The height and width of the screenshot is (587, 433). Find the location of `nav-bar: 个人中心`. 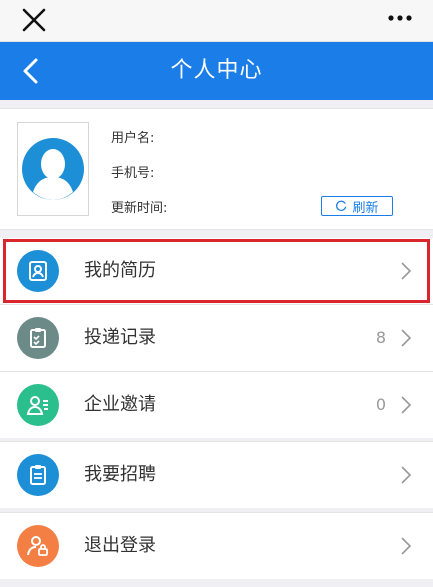

nav-bar: 个人中心 is located at coordinates (216, 71).